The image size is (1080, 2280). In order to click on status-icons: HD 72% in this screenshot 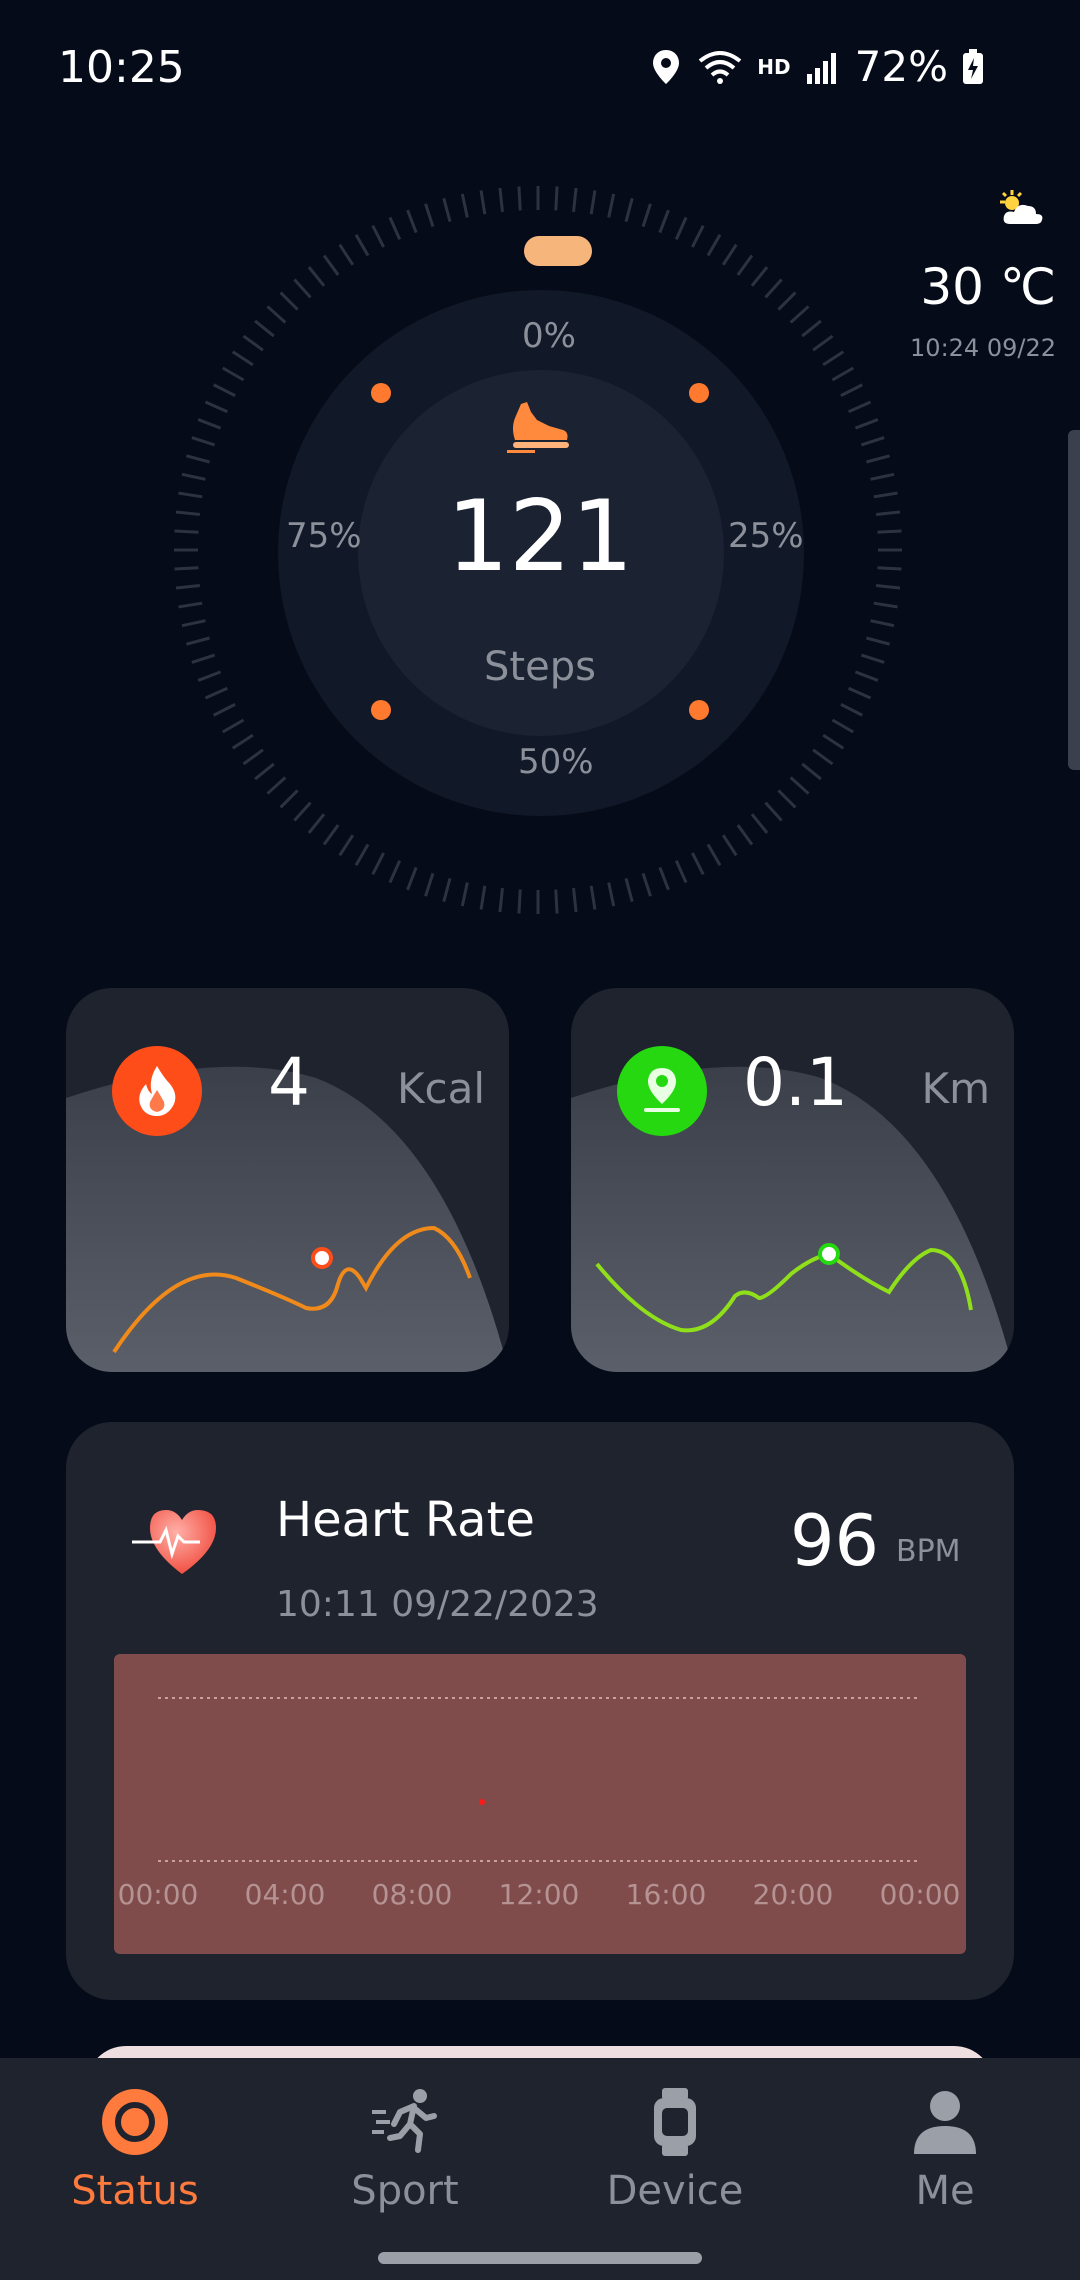, I will do `click(816, 66)`.